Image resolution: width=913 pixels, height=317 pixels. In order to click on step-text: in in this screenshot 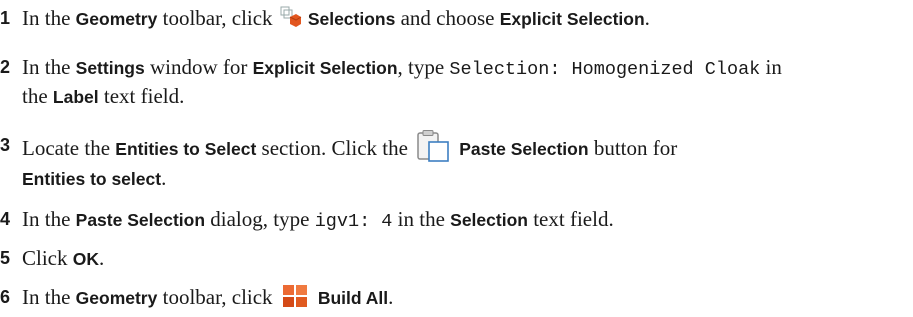, I will do `click(771, 67)`.